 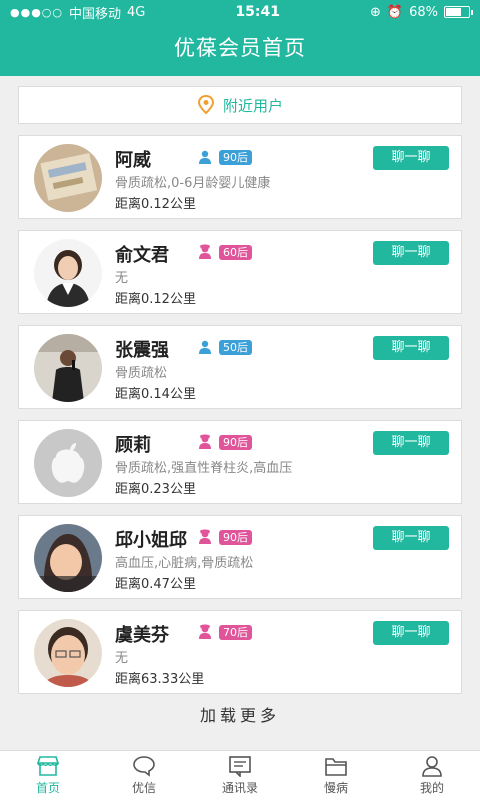 What do you see at coordinates (375, 12) in the screenshot?
I see `rotation-lock-icon: ⊕` at bounding box center [375, 12].